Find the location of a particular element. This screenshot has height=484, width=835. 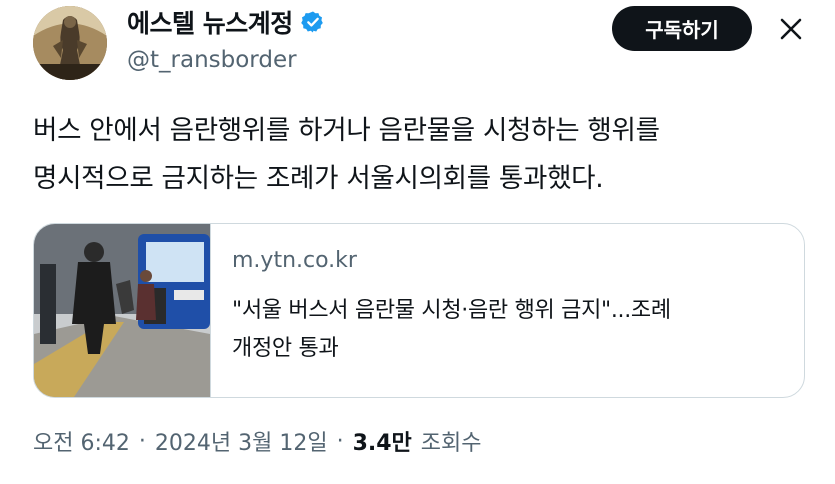

link-card-title-line: 개정안 통과 is located at coordinates (285, 348).